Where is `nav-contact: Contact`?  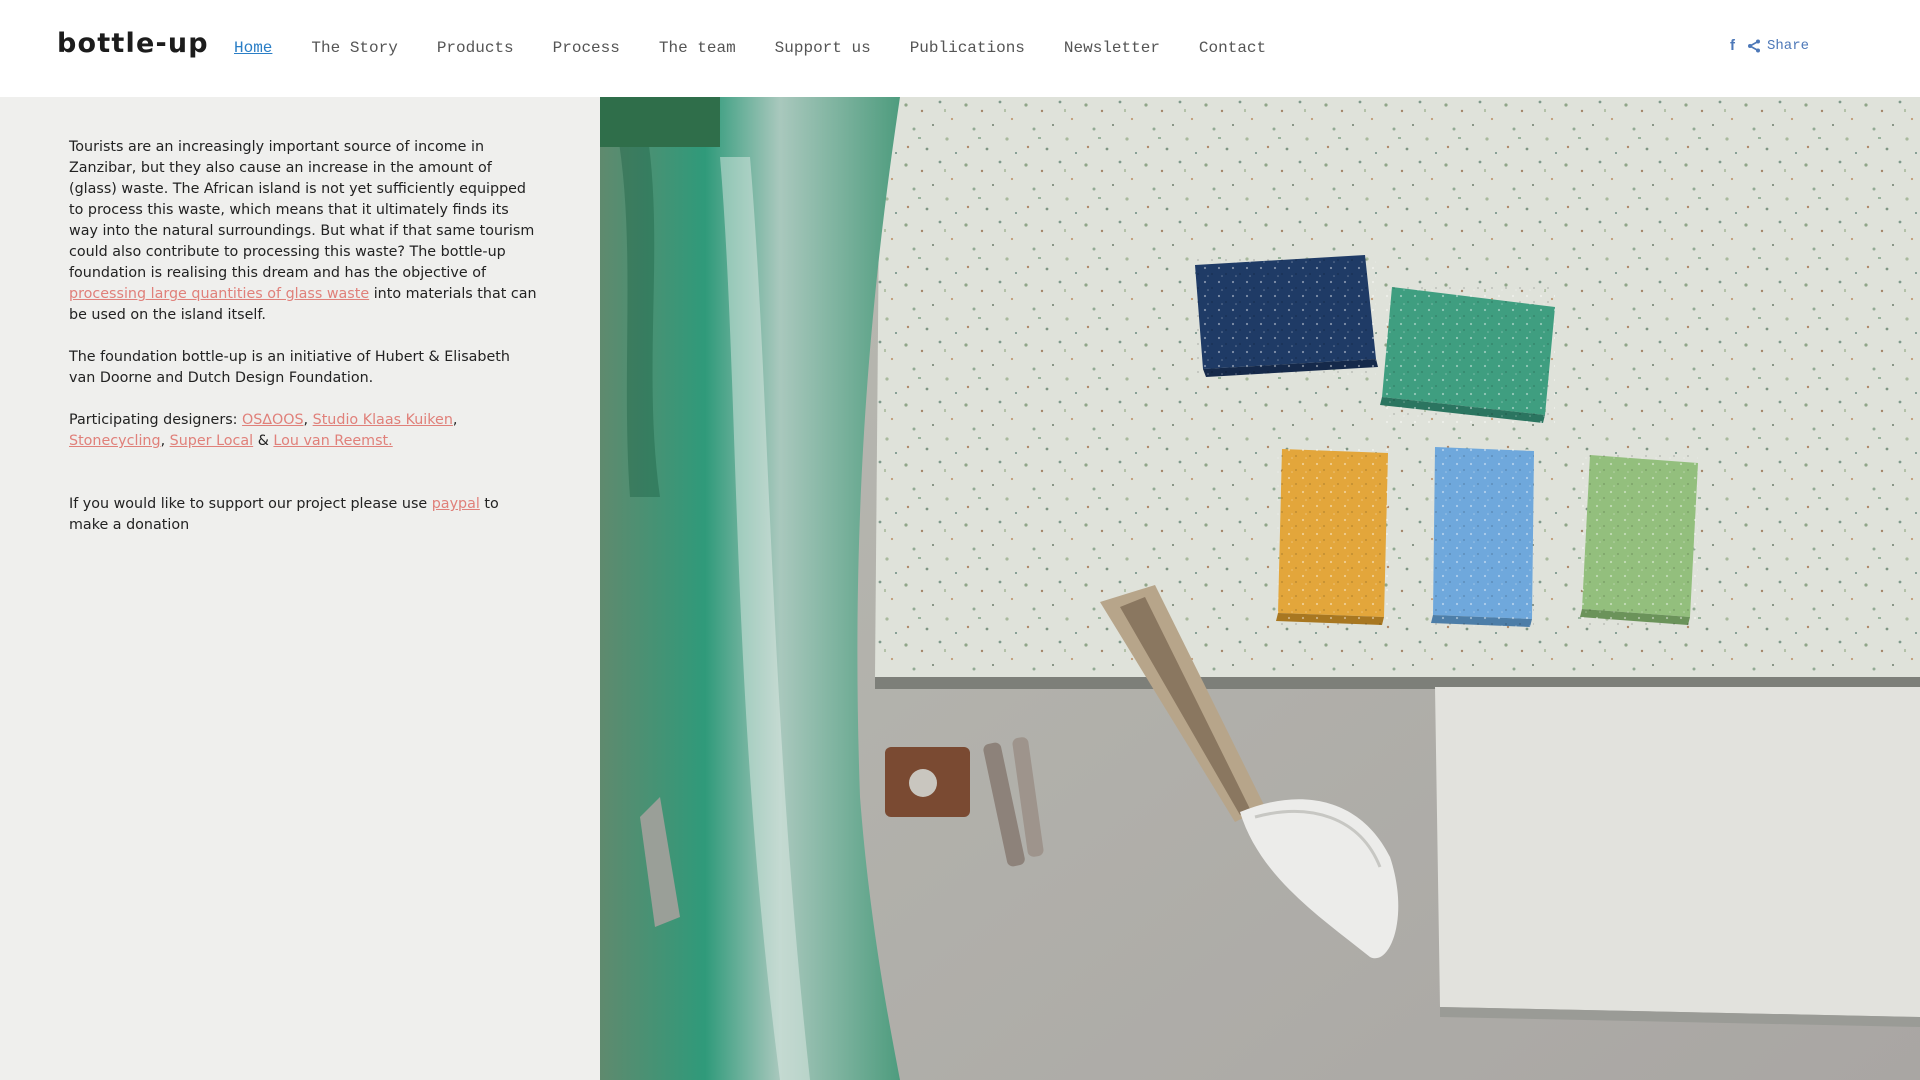
nav-contact: Contact is located at coordinates (1232, 48).